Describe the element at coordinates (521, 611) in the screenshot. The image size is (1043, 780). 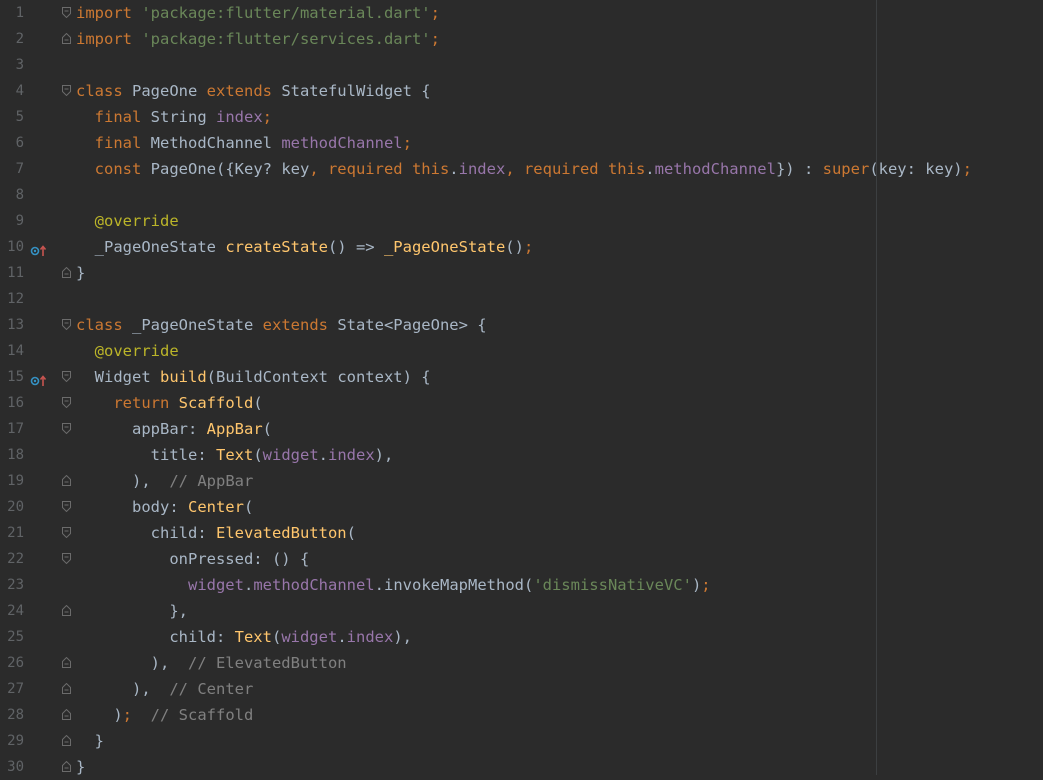
I see `code-line: 24 },` at that location.